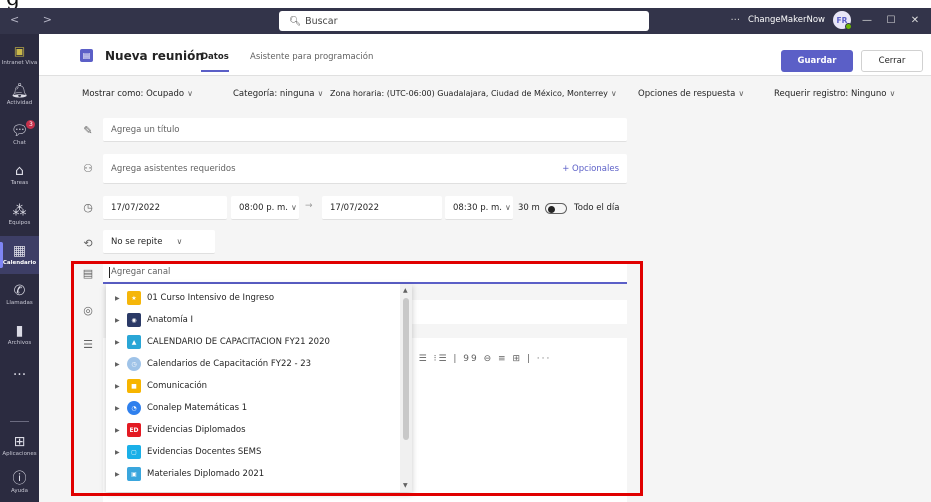 The width and height of the screenshot is (931, 502). I want to click on team-name: Comunicación, so click(177, 386).